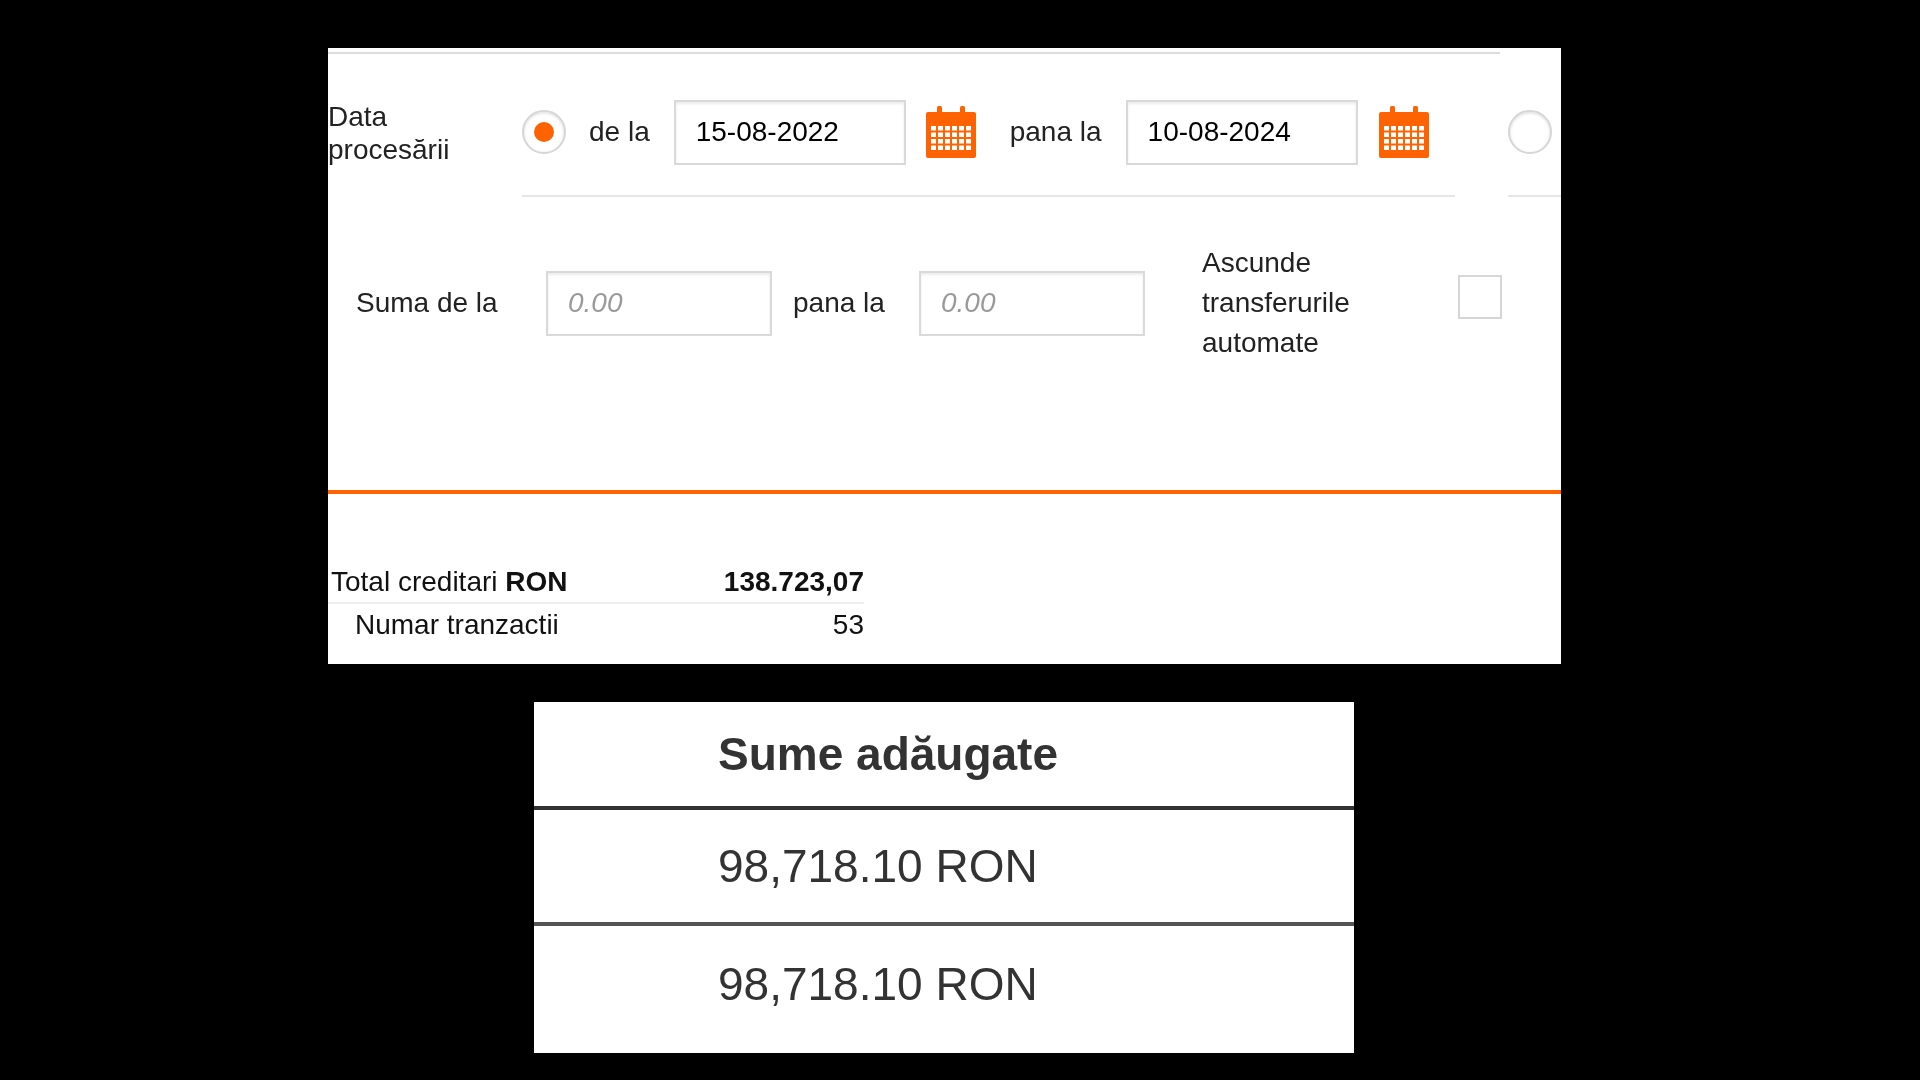  What do you see at coordinates (1055, 132) in the screenshot?
I see `to-label: pana la` at bounding box center [1055, 132].